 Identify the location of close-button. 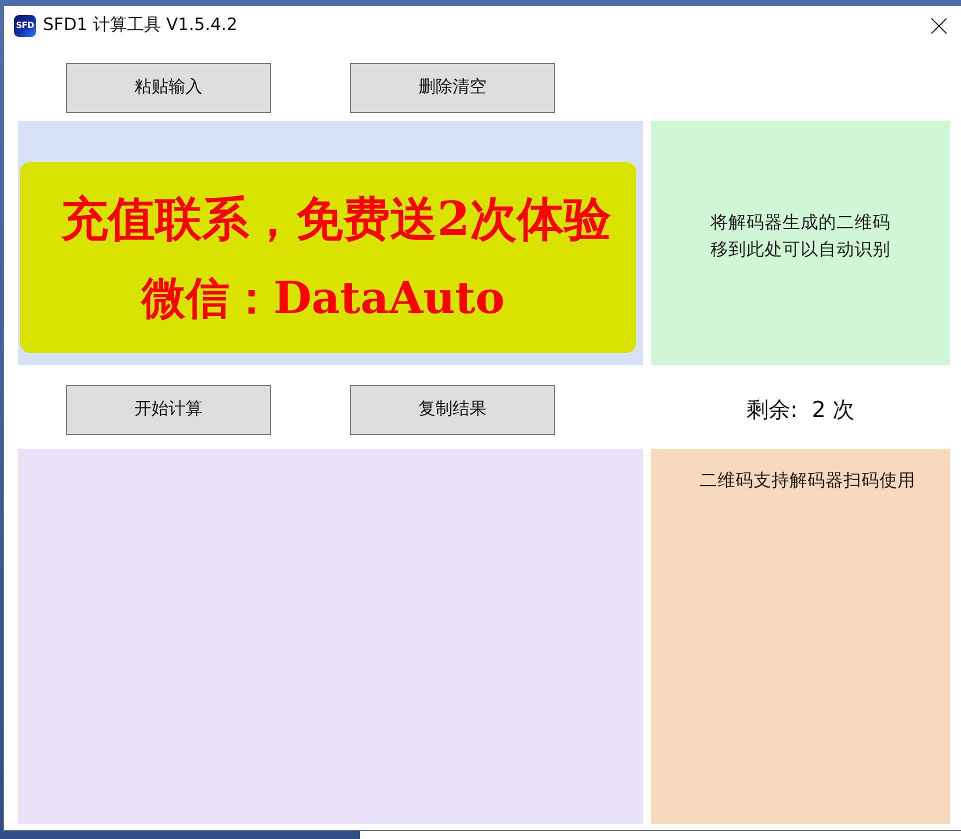
(939, 26).